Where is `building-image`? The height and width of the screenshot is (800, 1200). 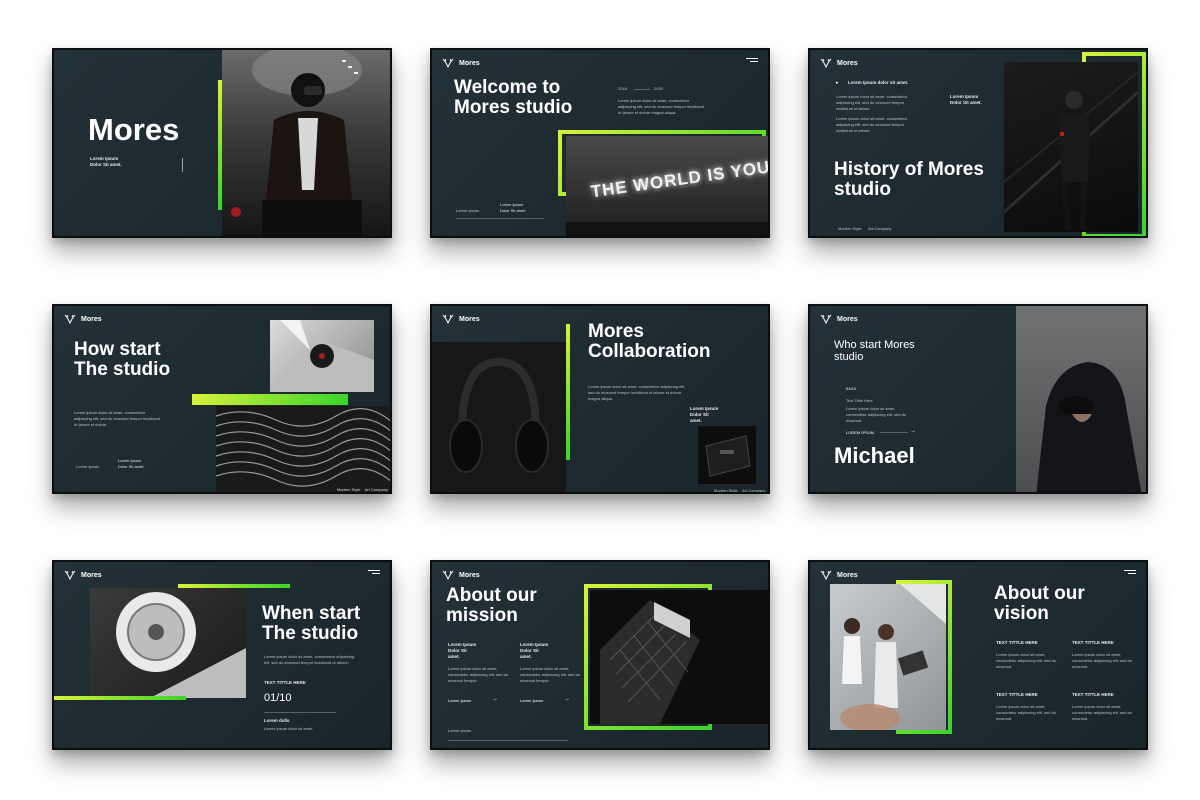 building-image is located at coordinates (650, 662).